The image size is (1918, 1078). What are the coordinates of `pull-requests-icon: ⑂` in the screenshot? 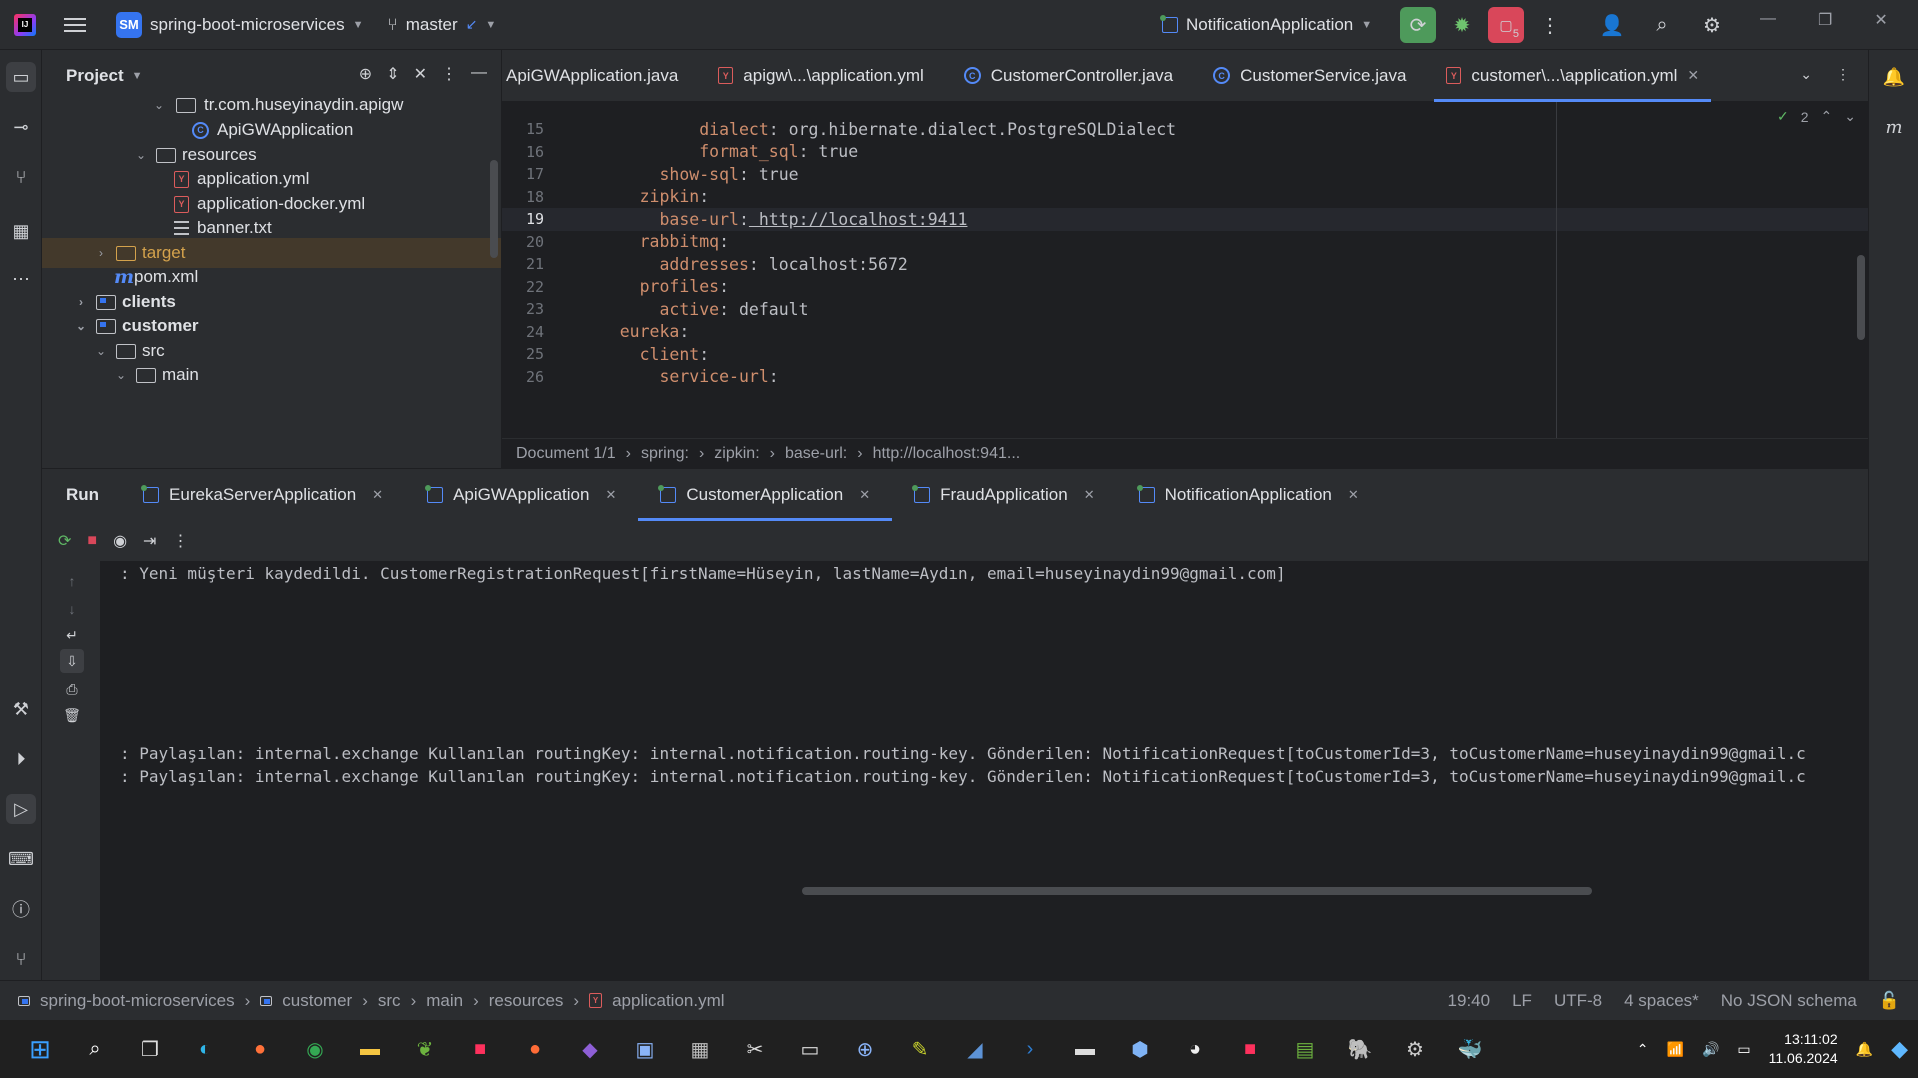 It's located at (21, 177).